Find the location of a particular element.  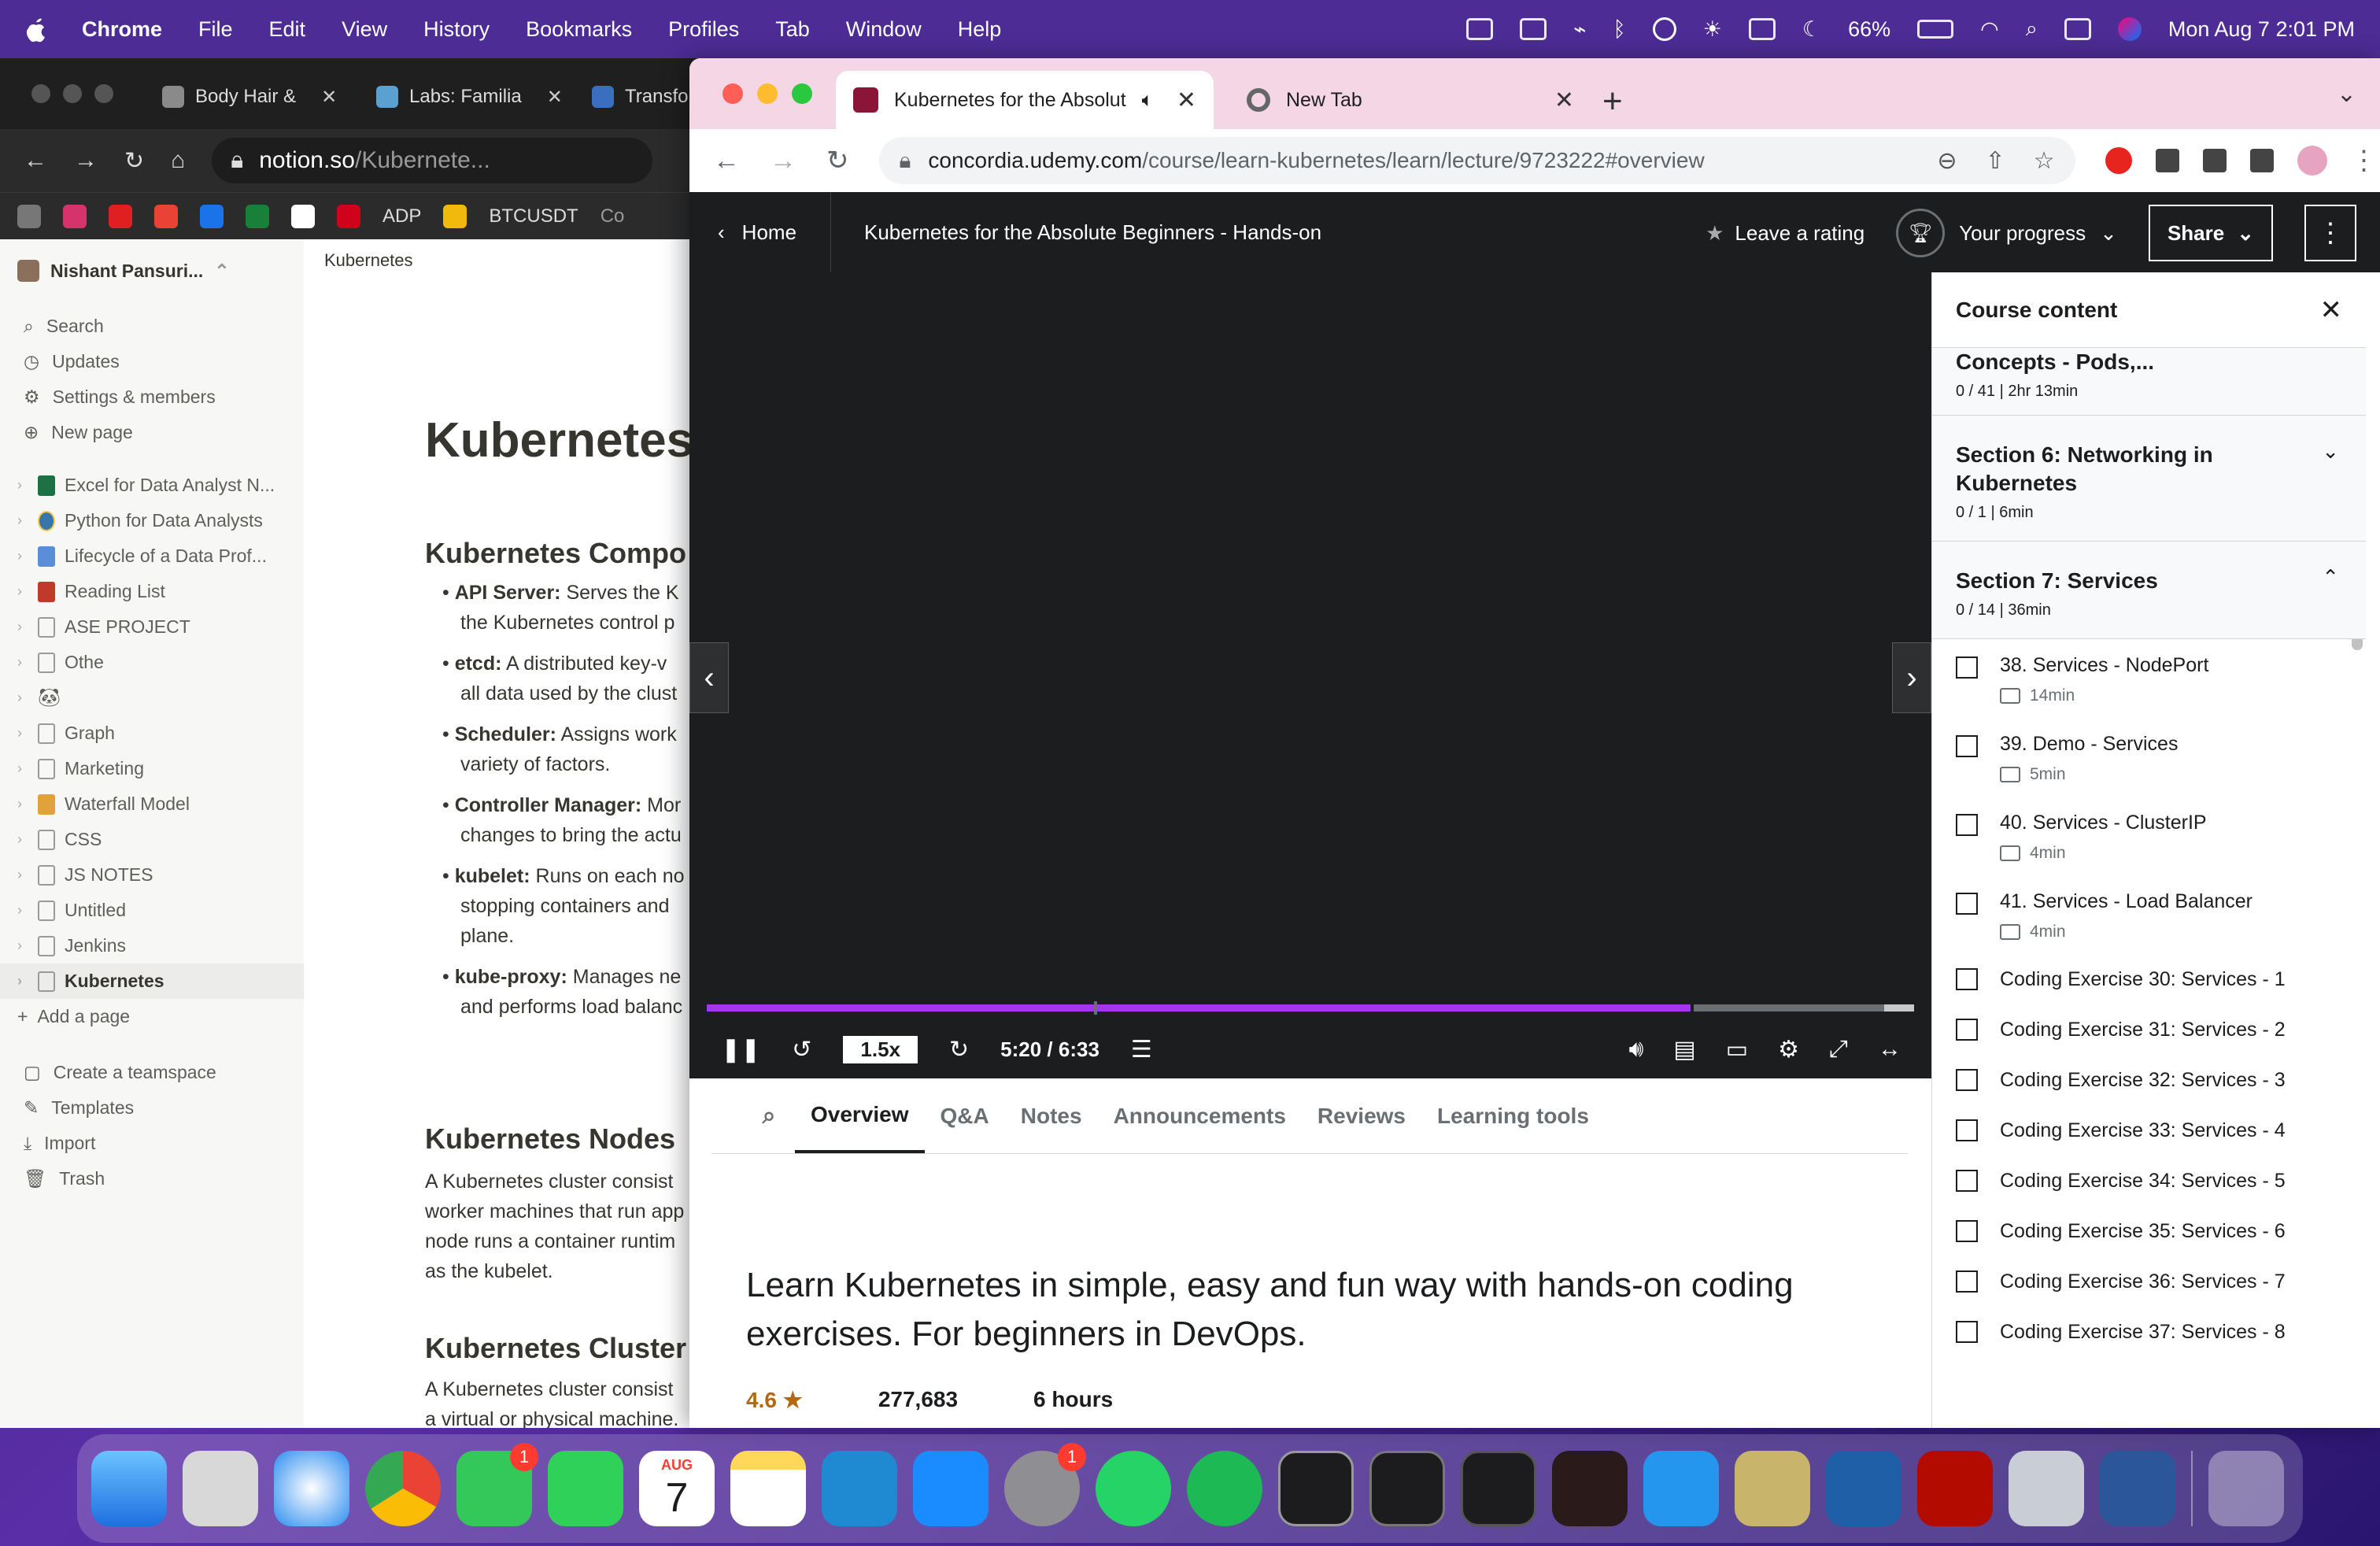

finder-icon is located at coordinates (129, 1488).